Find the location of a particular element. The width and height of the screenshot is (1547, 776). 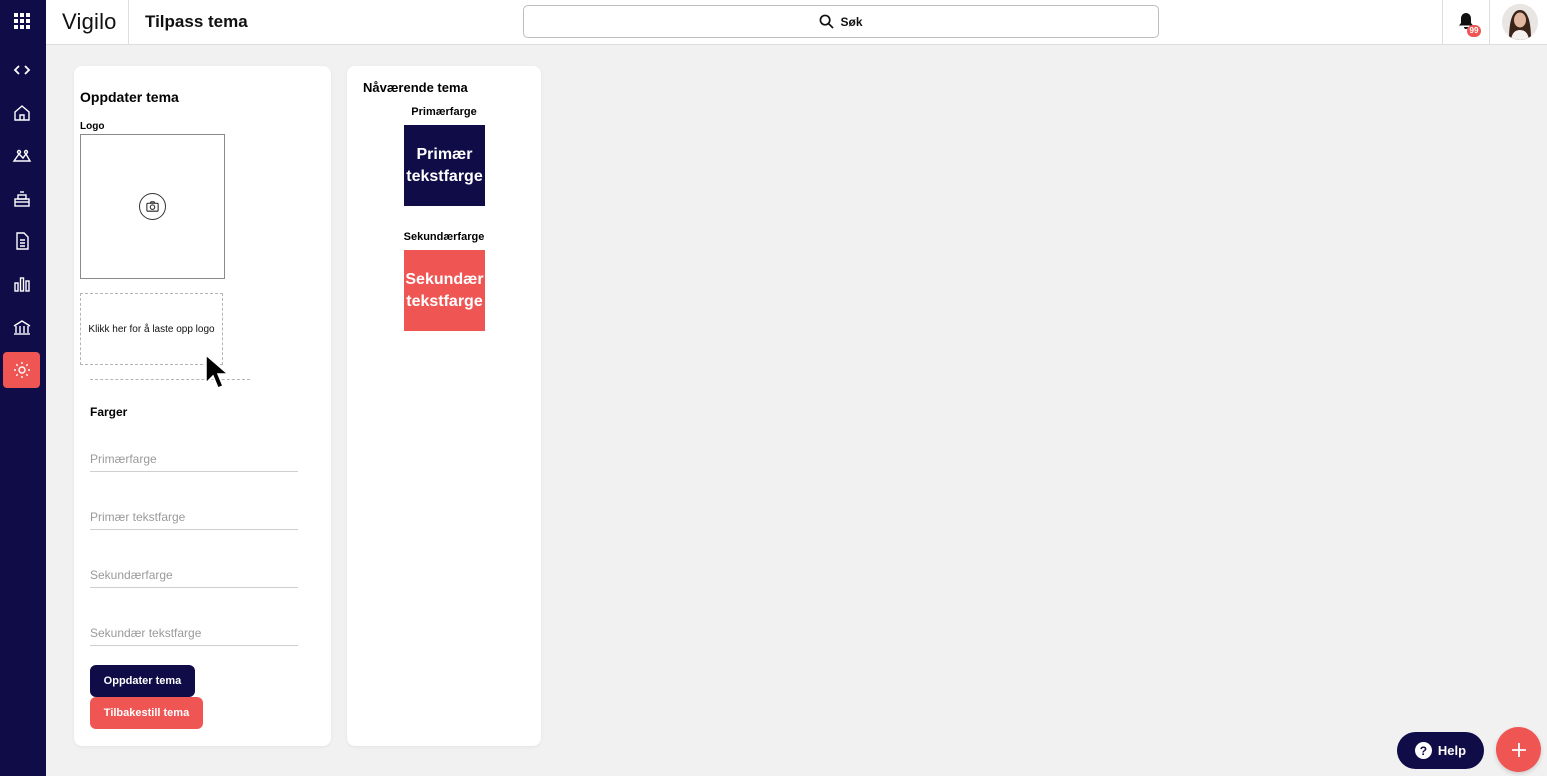

help-label: Help is located at coordinates (1452, 750).